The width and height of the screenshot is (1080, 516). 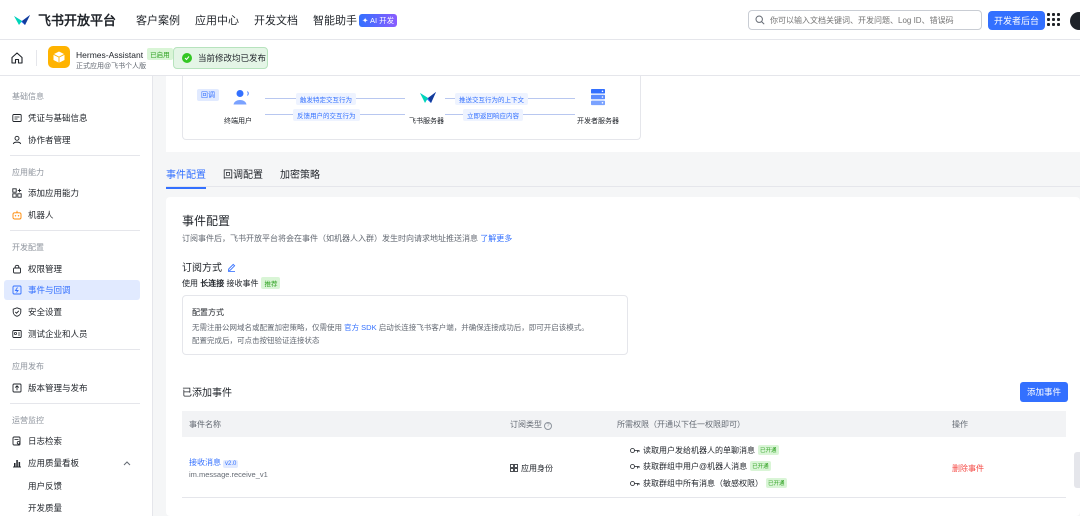 What do you see at coordinates (17, 464) in the screenshot?
I see `bar-chart-icon` at bounding box center [17, 464].